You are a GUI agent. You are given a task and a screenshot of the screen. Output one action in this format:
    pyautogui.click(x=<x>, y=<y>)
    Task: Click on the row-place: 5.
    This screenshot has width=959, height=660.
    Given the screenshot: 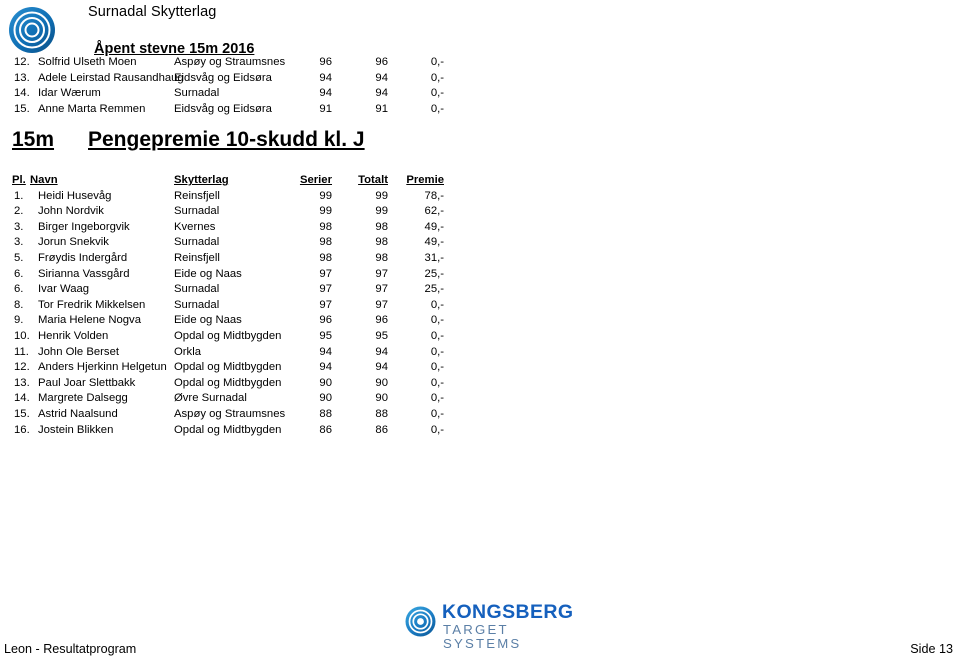 What is the action you would take?
    pyautogui.click(x=19, y=257)
    